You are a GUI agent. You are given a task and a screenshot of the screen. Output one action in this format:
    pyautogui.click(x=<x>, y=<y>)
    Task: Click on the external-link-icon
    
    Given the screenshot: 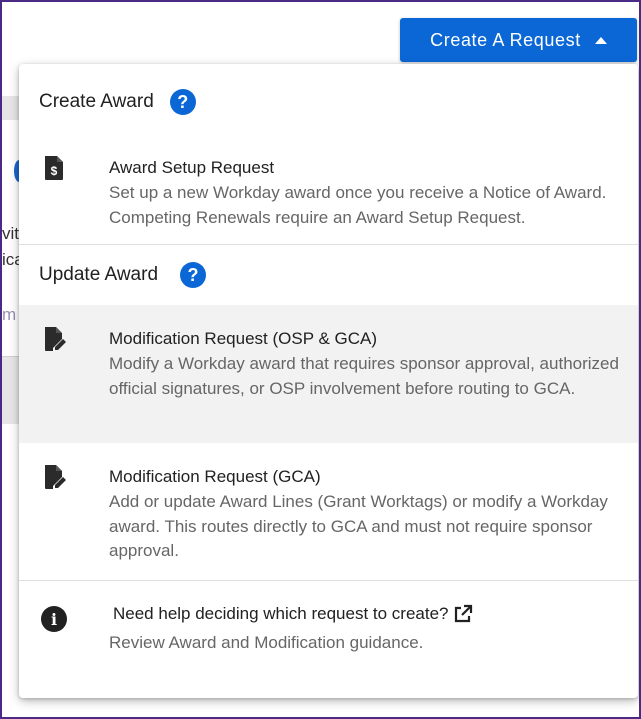 What is the action you would take?
    pyautogui.click(x=463, y=613)
    